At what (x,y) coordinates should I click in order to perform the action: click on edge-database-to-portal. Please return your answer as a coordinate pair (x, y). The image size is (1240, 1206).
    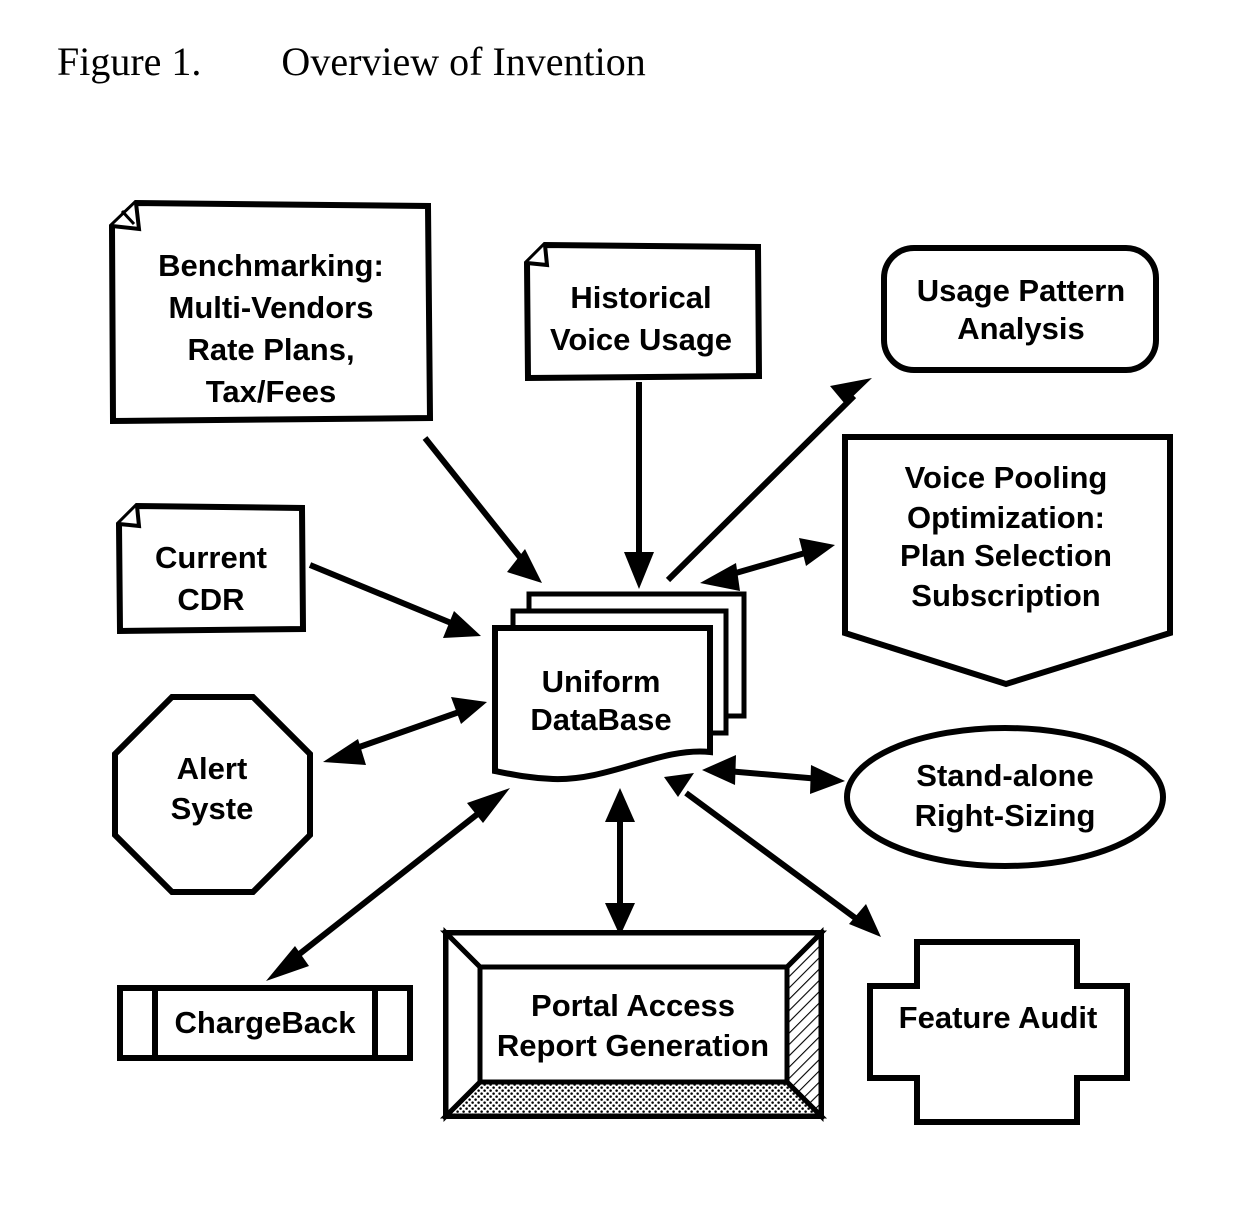
    Looking at the image, I should click on (620, 862).